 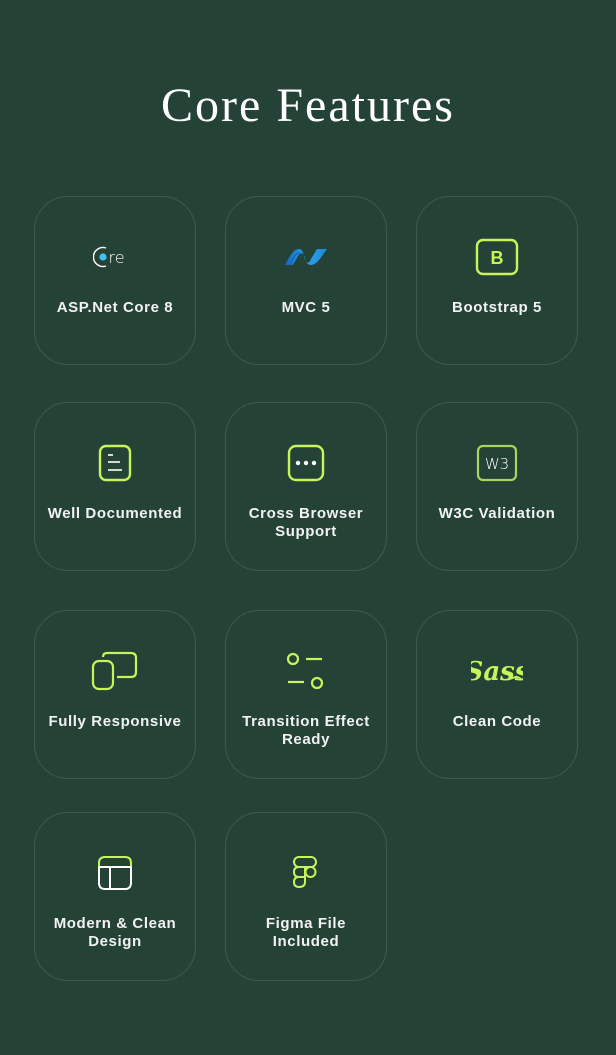 I want to click on feature-label: Cross Browser Support, so click(x=306, y=522).